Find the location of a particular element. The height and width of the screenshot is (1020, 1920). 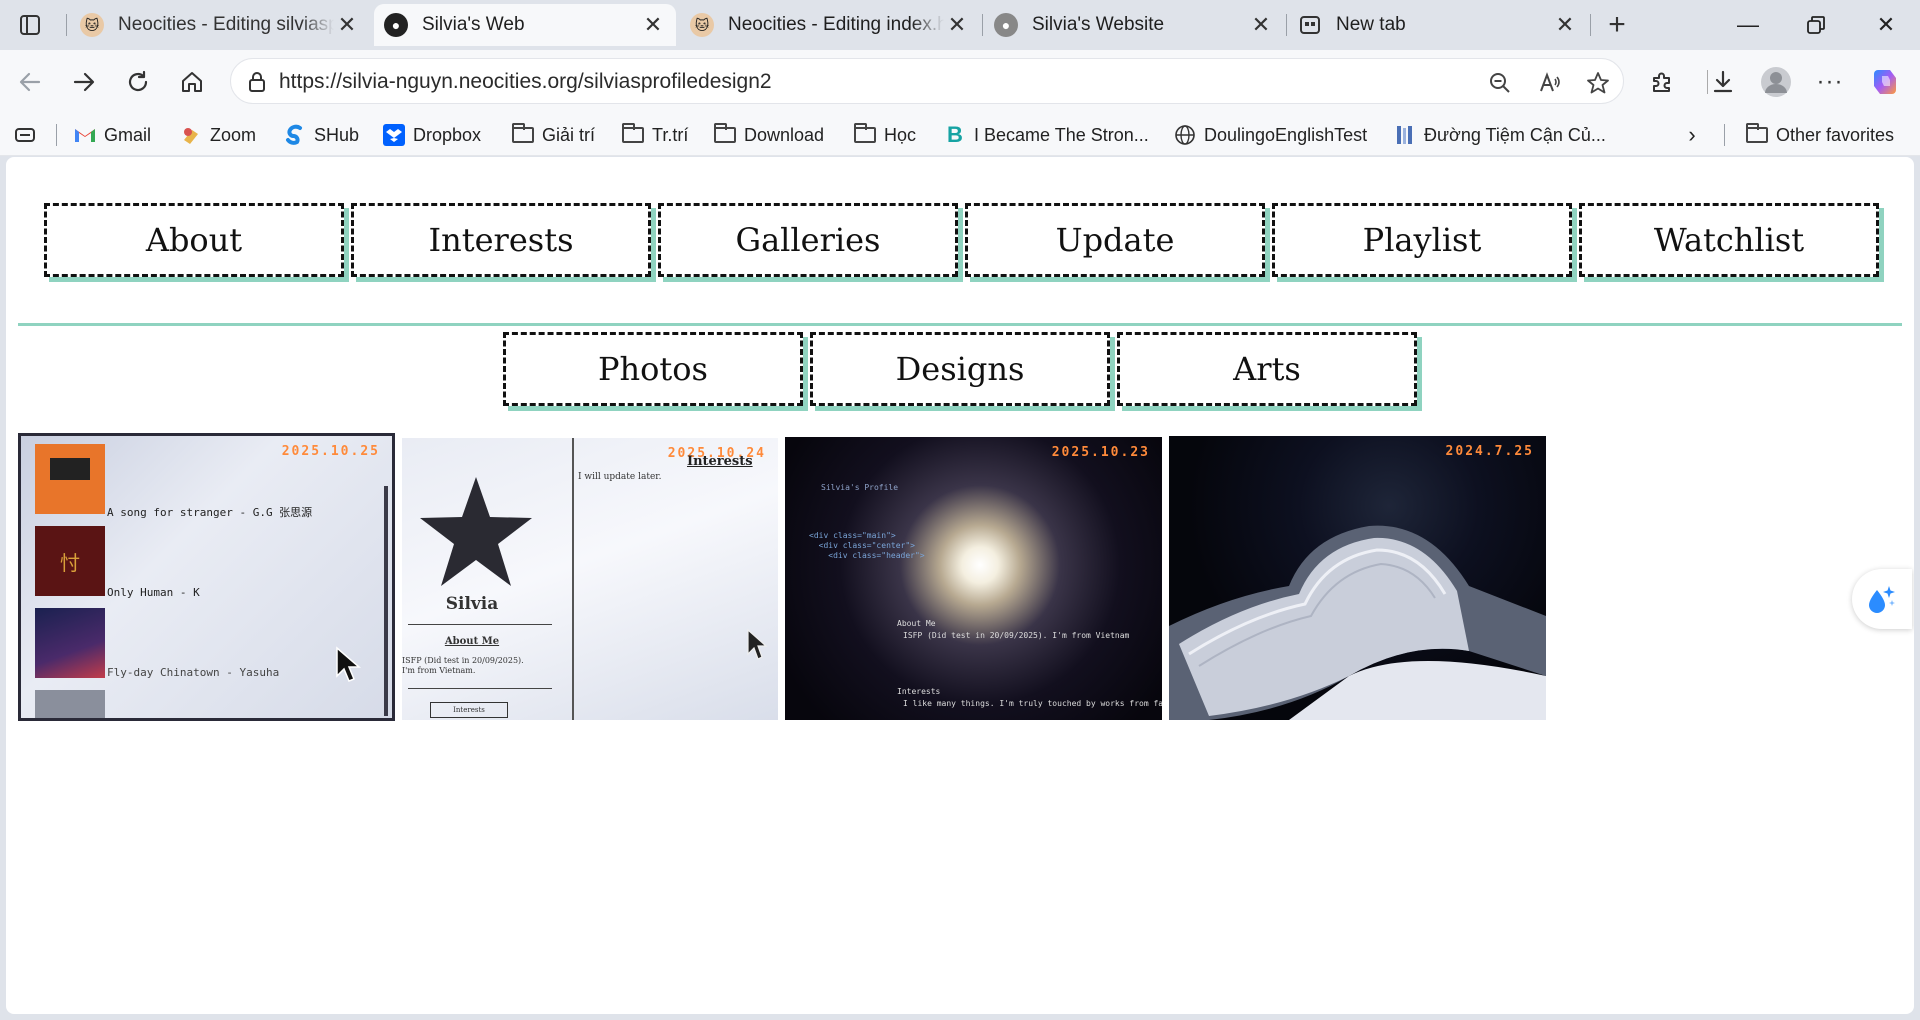

nav-label: Galleries is located at coordinates (808, 240).